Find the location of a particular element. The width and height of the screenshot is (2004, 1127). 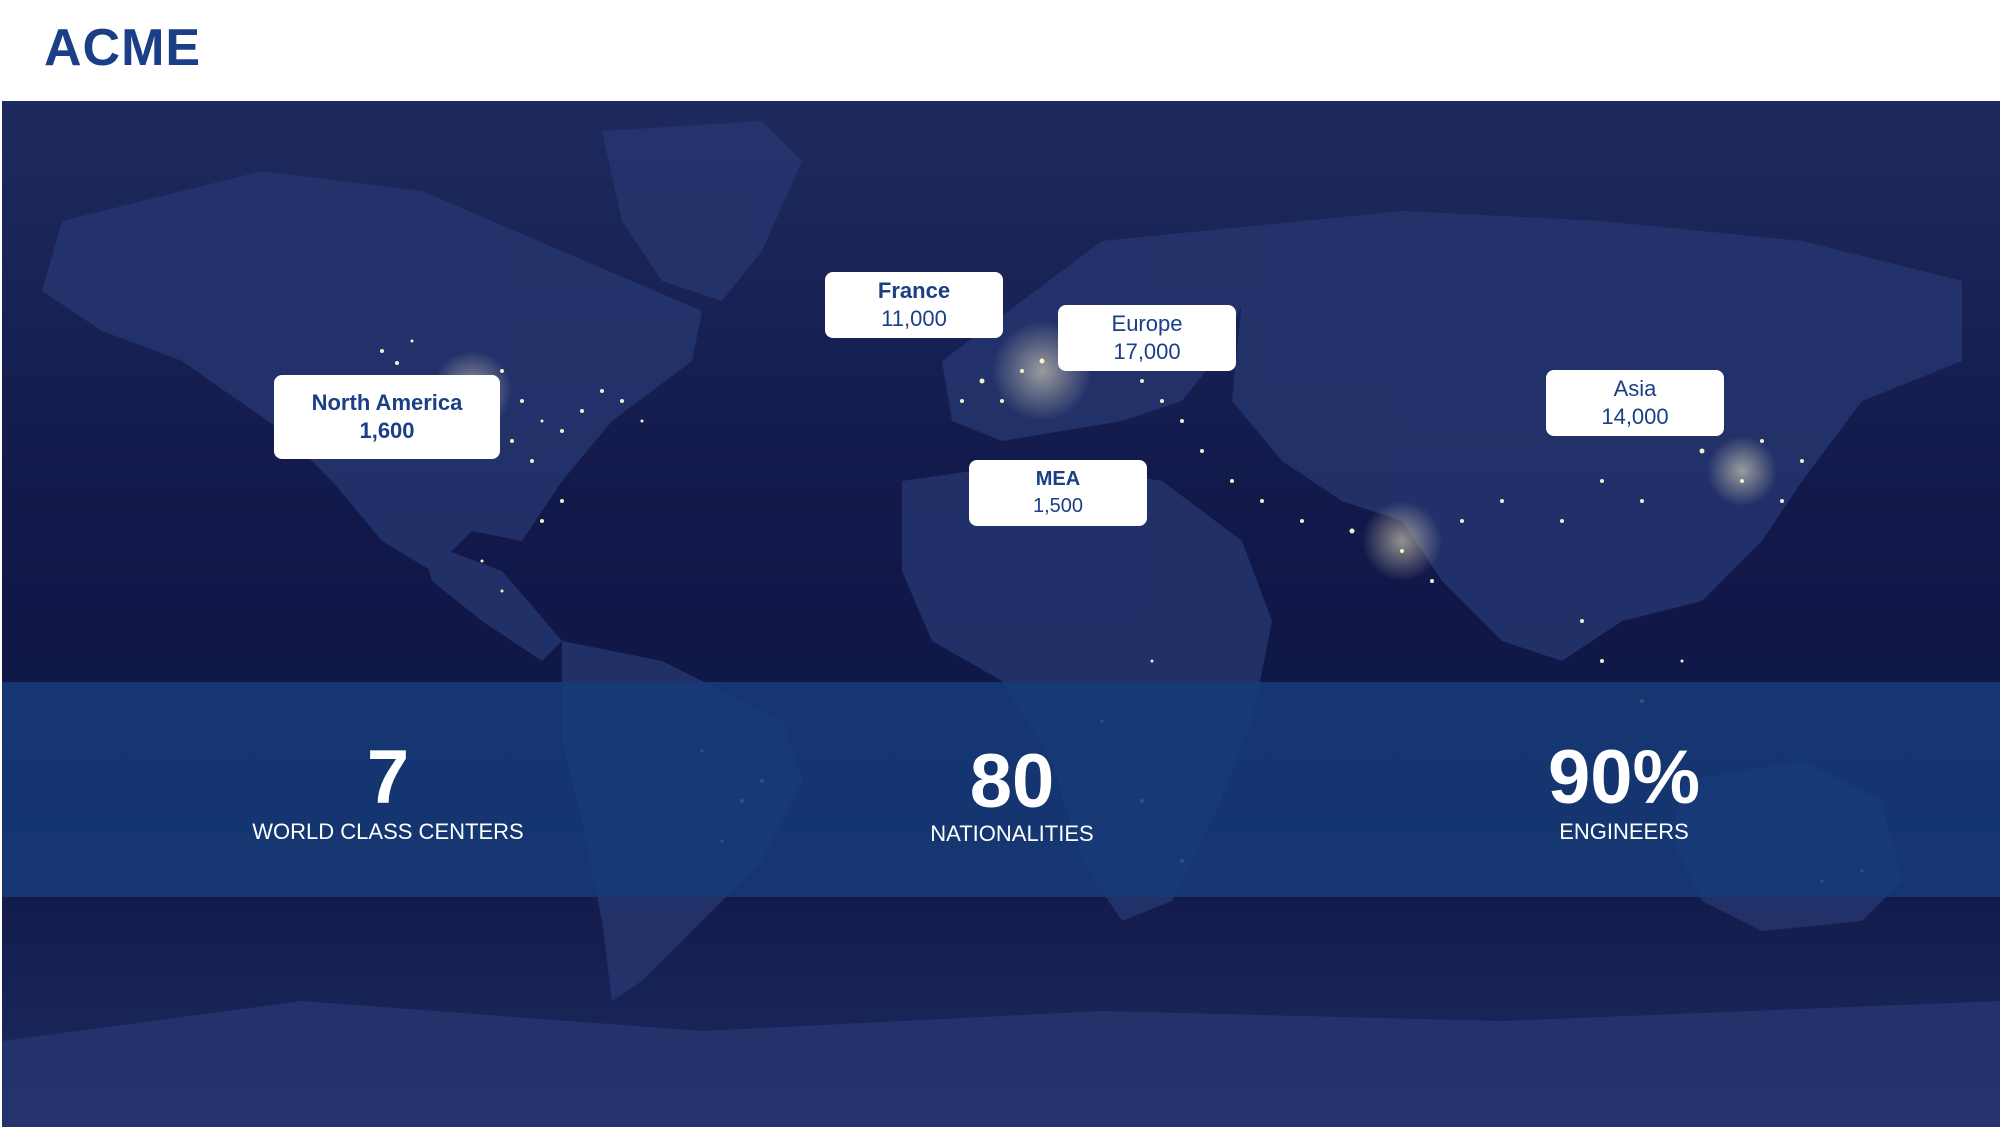

stat-nationalities: 80 NATIONALITIES is located at coordinates (1012, 789).